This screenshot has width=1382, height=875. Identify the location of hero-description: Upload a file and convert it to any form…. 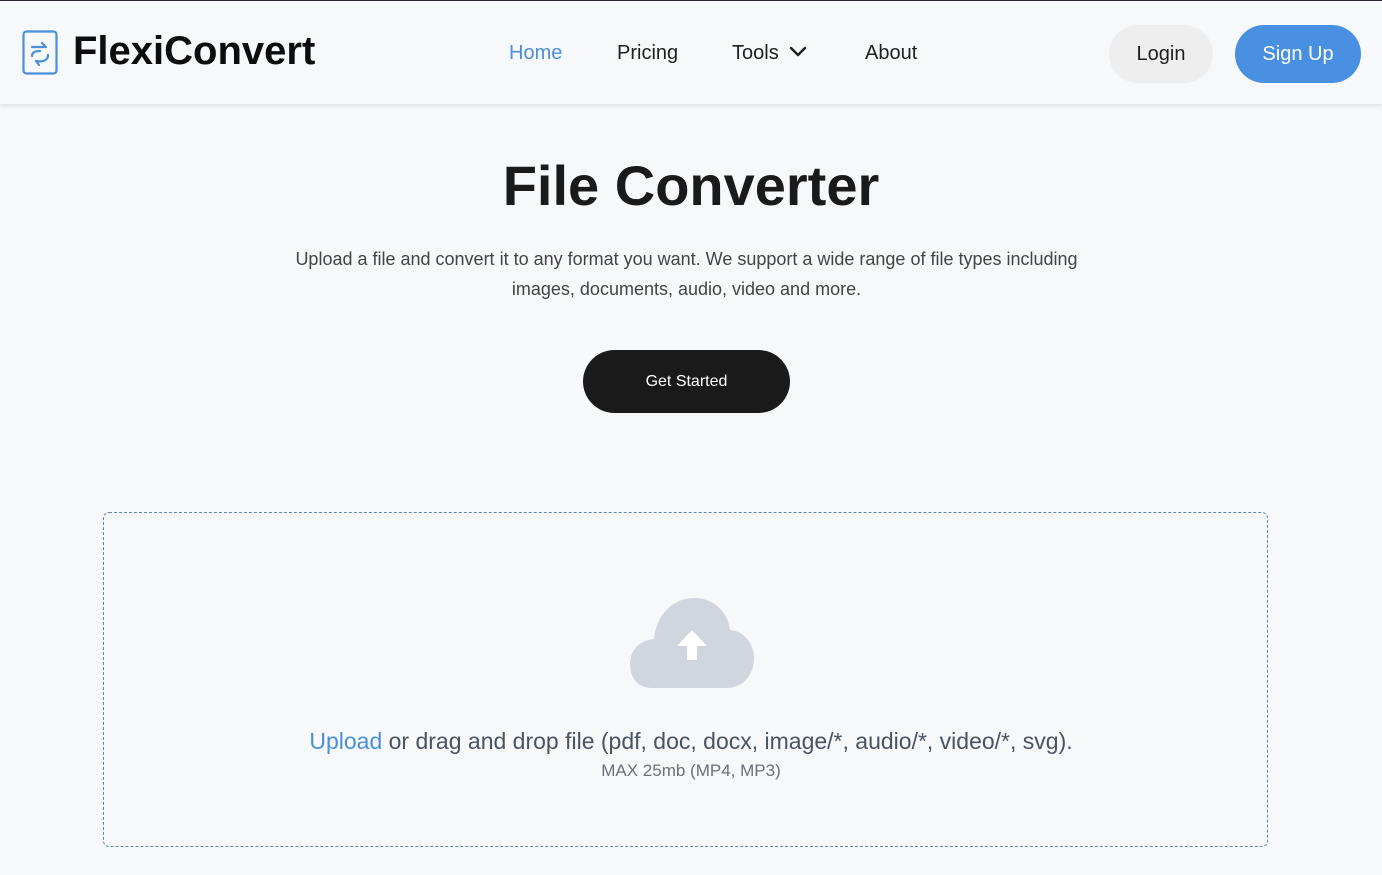
(686, 274).